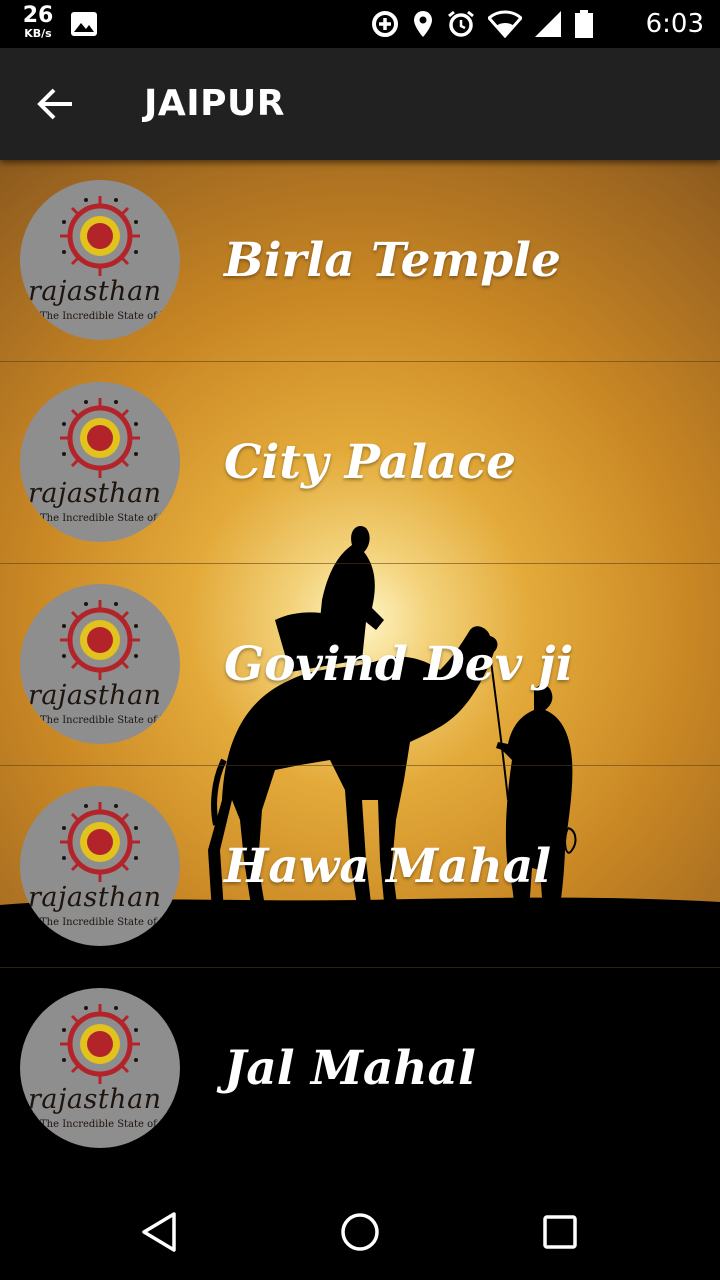 The image size is (720, 1280). What do you see at coordinates (370, 462) in the screenshot?
I see `place-name: City Palace` at bounding box center [370, 462].